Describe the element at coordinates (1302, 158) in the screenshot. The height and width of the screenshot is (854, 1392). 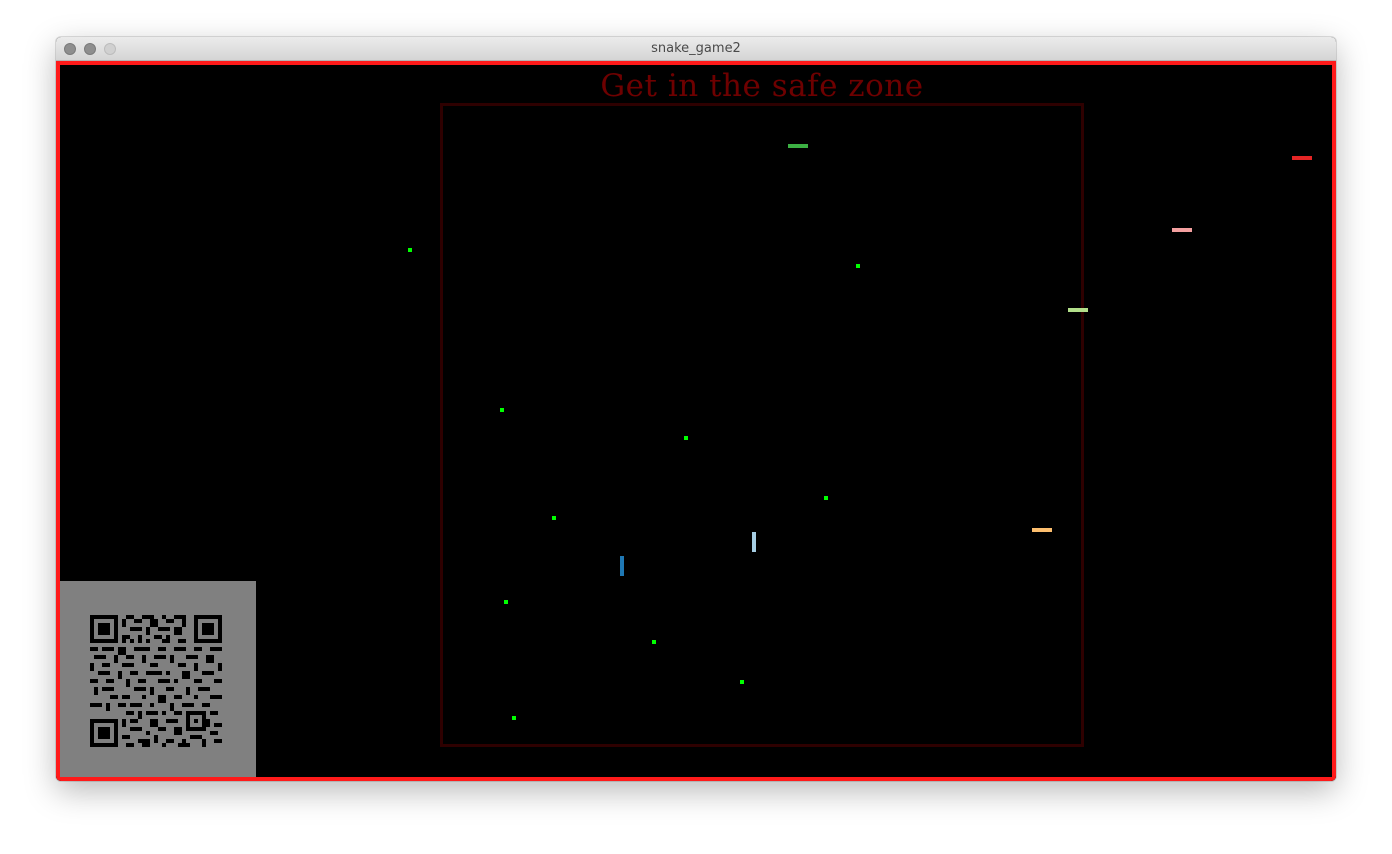
I see `red-snake` at that location.